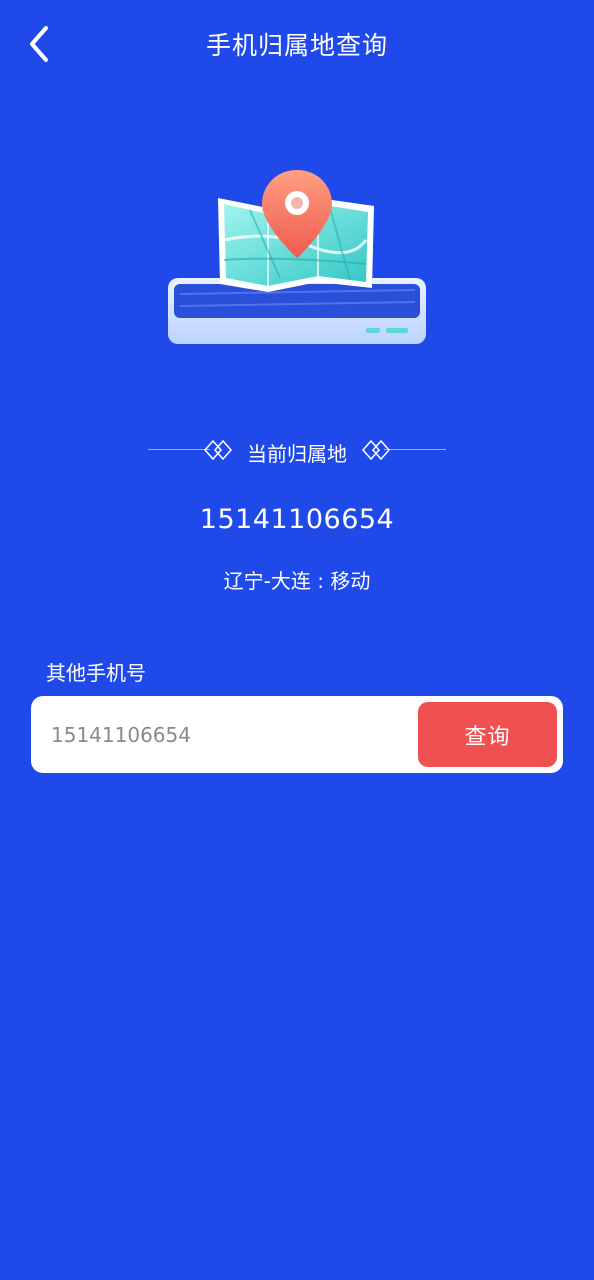  What do you see at coordinates (487, 734) in the screenshot?
I see `query-button: 查询` at bounding box center [487, 734].